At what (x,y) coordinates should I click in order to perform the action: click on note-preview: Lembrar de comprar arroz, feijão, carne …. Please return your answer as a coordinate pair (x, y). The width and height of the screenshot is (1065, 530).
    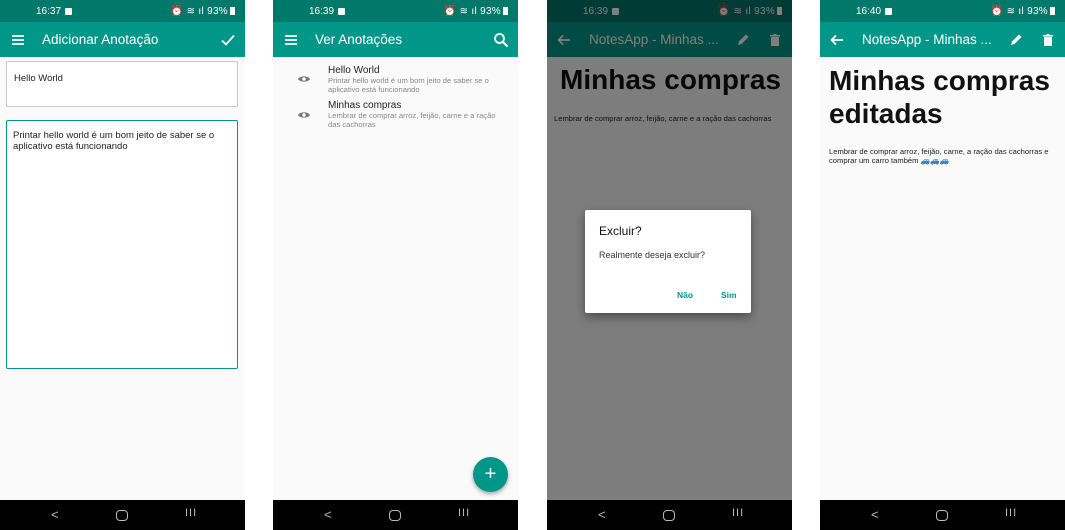
    Looking at the image, I should click on (412, 120).